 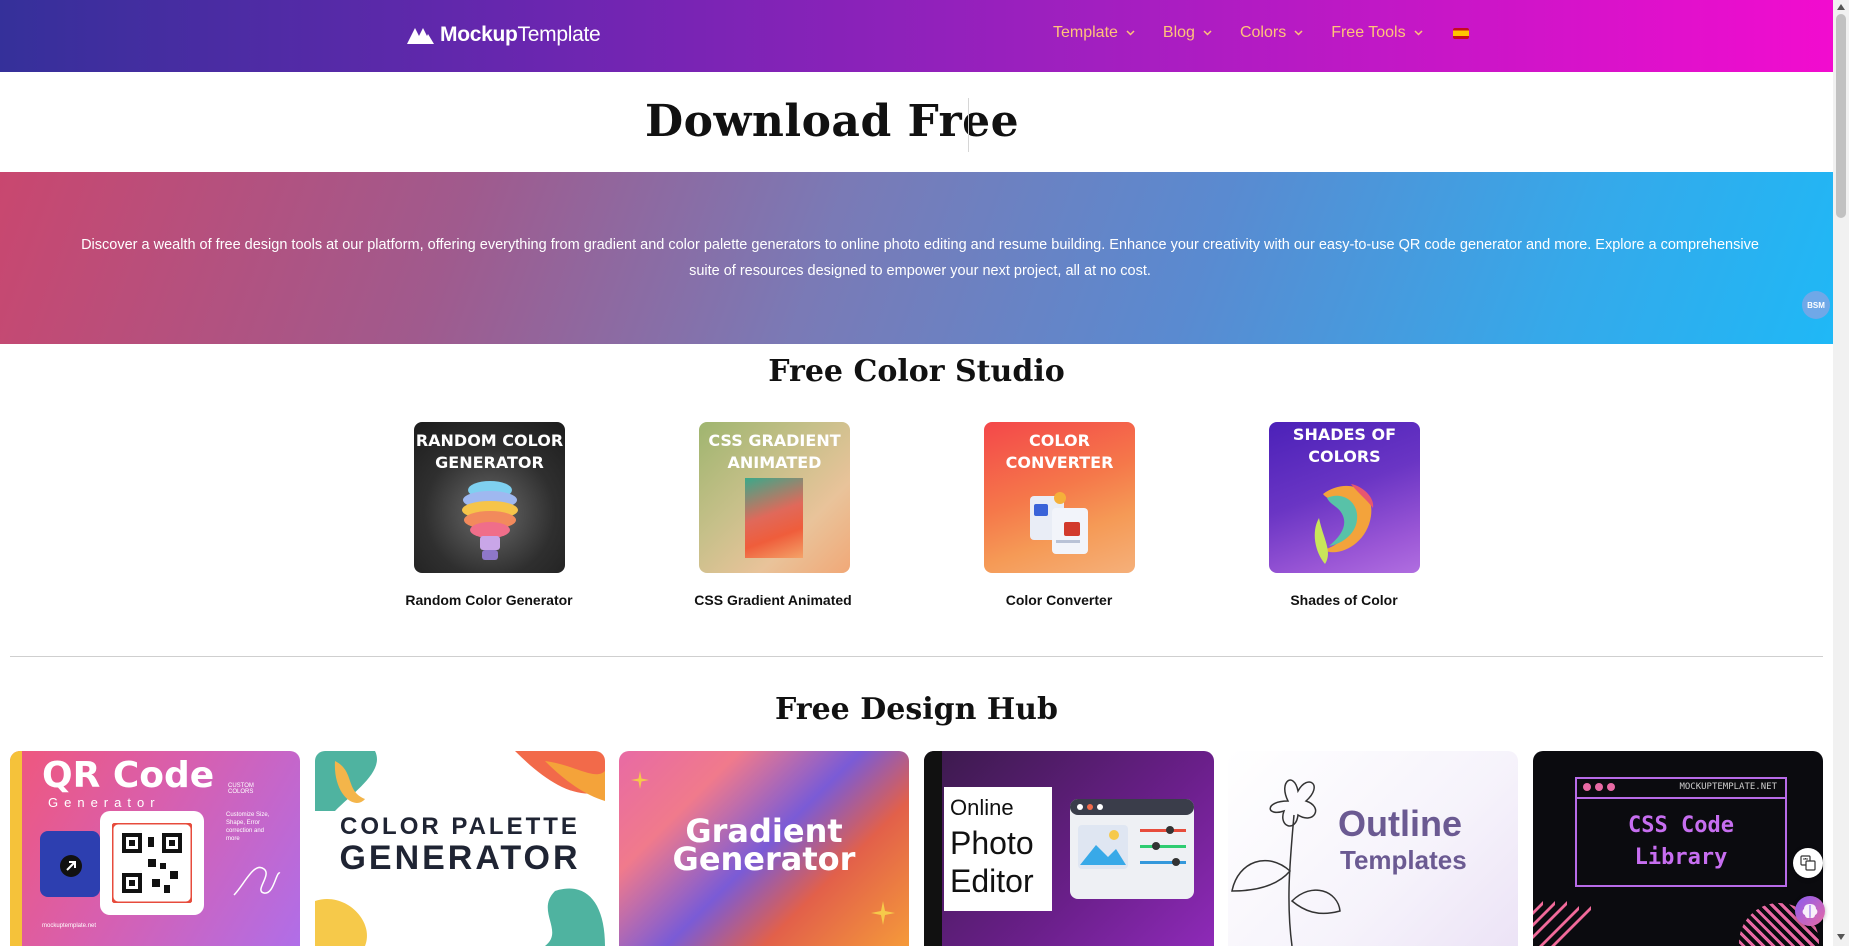 I want to click on flower-outline-icon, so click(x=1286, y=862).